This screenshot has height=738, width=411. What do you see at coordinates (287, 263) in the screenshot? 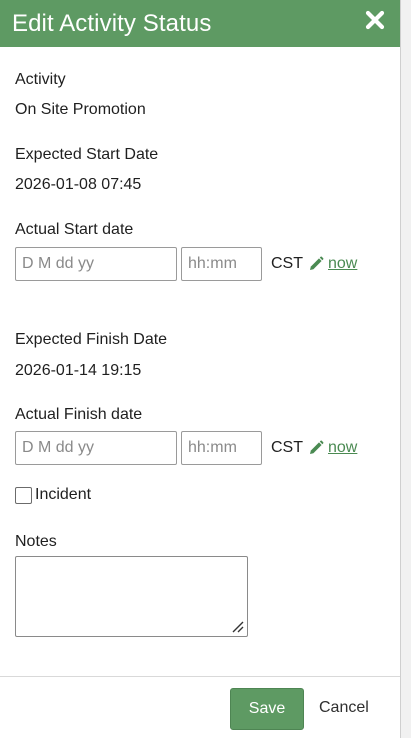
I see `actual-start-timezone: CST` at bounding box center [287, 263].